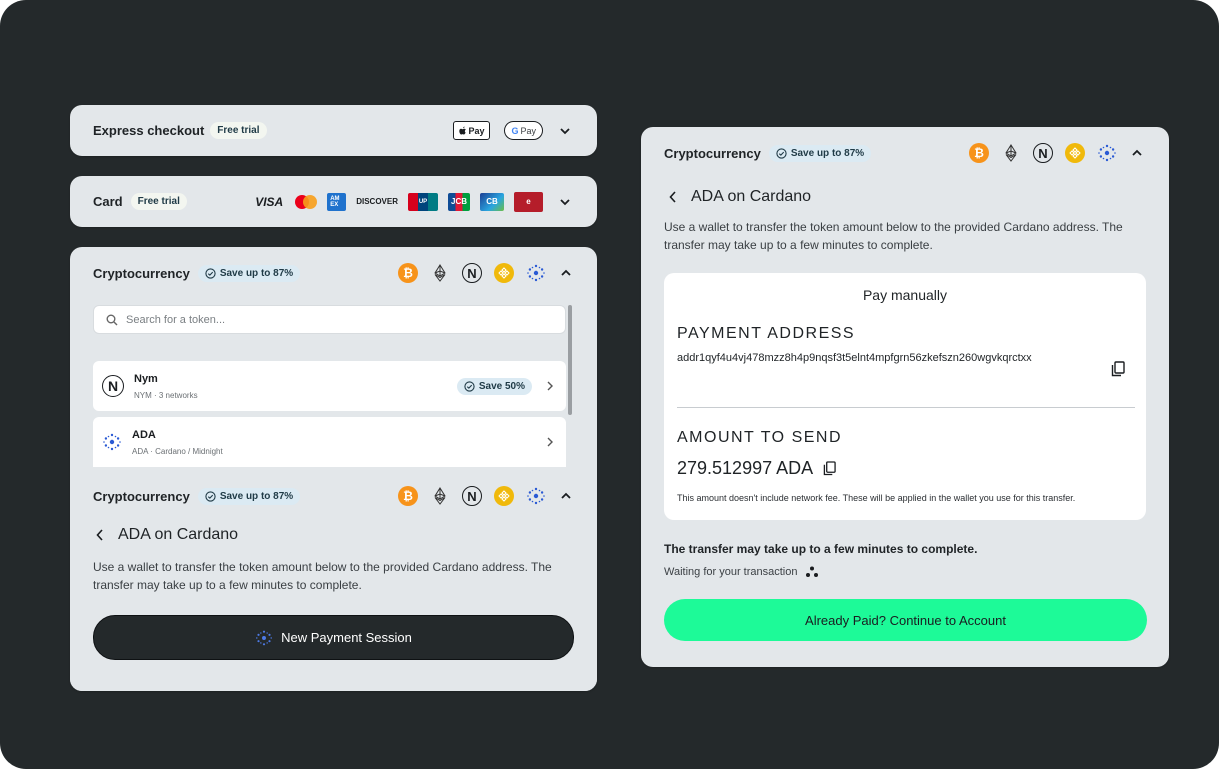 The image size is (1219, 769). Describe the element at coordinates (306, 201) in the screenshot. I see `mastercard-icon` at that location.